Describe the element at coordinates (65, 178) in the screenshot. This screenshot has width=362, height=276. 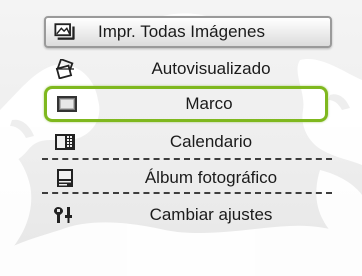
I see `photo-album-icon` at that location.